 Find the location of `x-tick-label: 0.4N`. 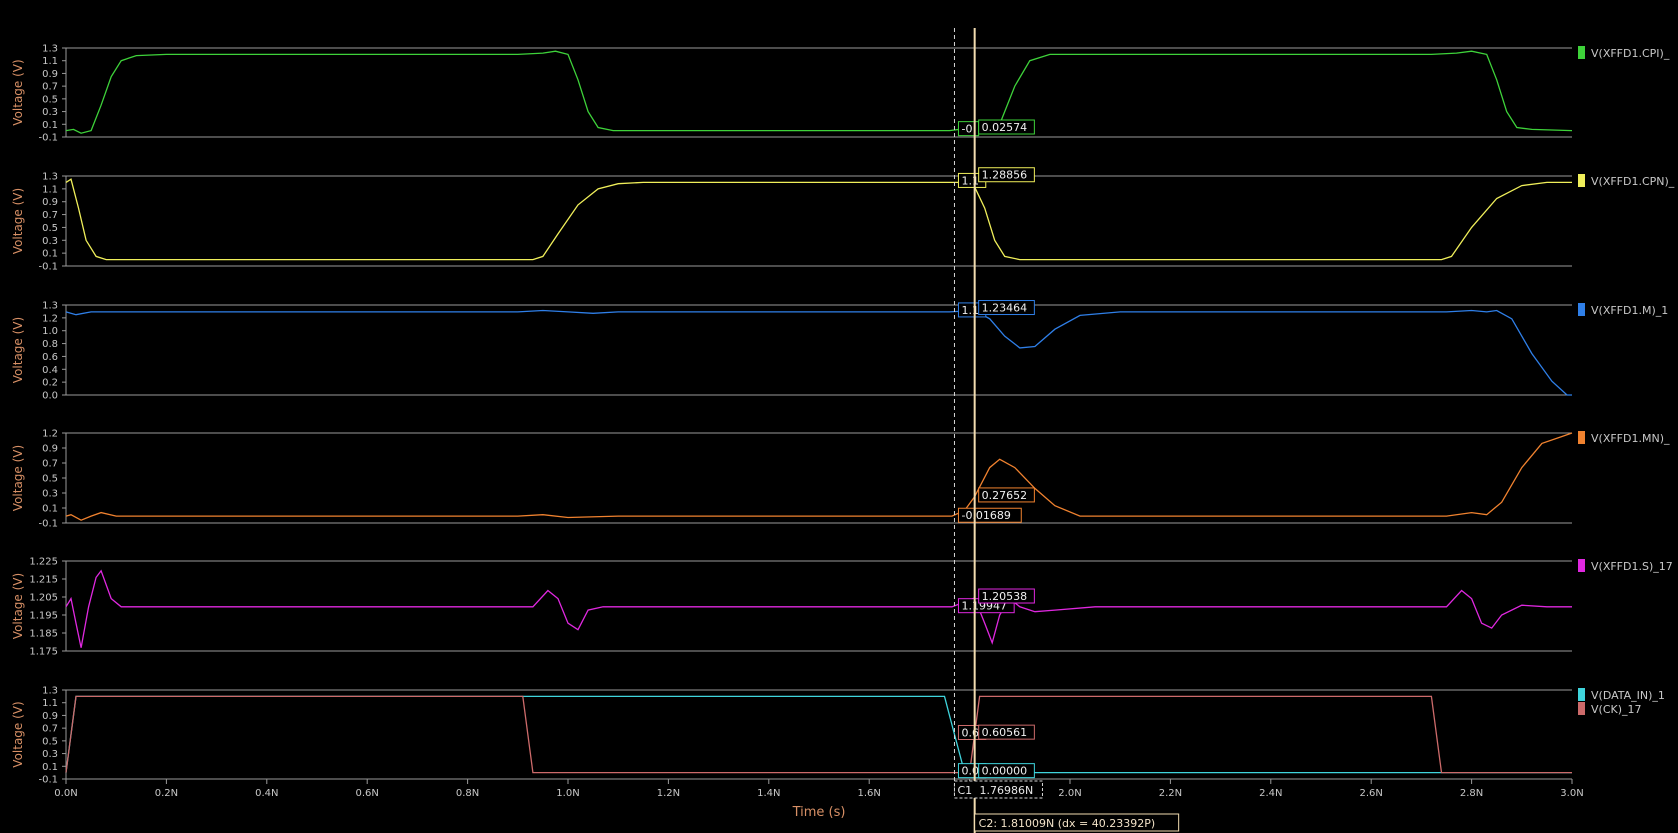

x-tick-label: 0.4N is located at coordinates (266, 793).